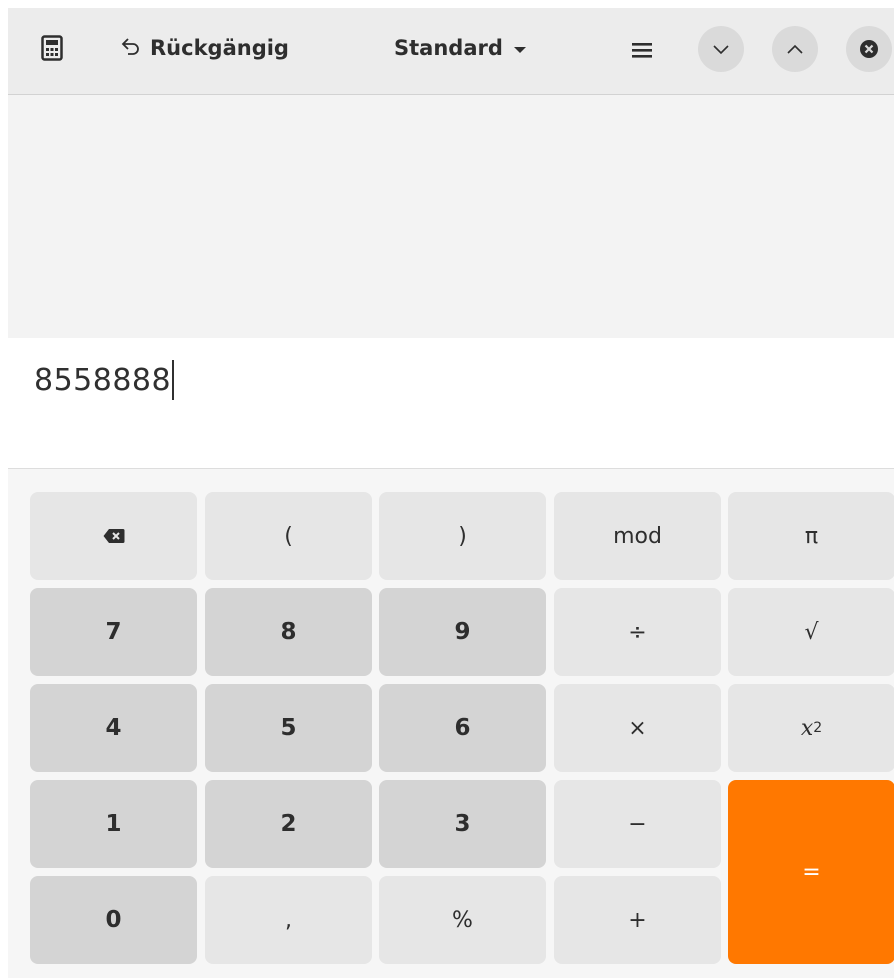 The image size is (894, 978). I want to click on maximize-icon, so click(795, 49).